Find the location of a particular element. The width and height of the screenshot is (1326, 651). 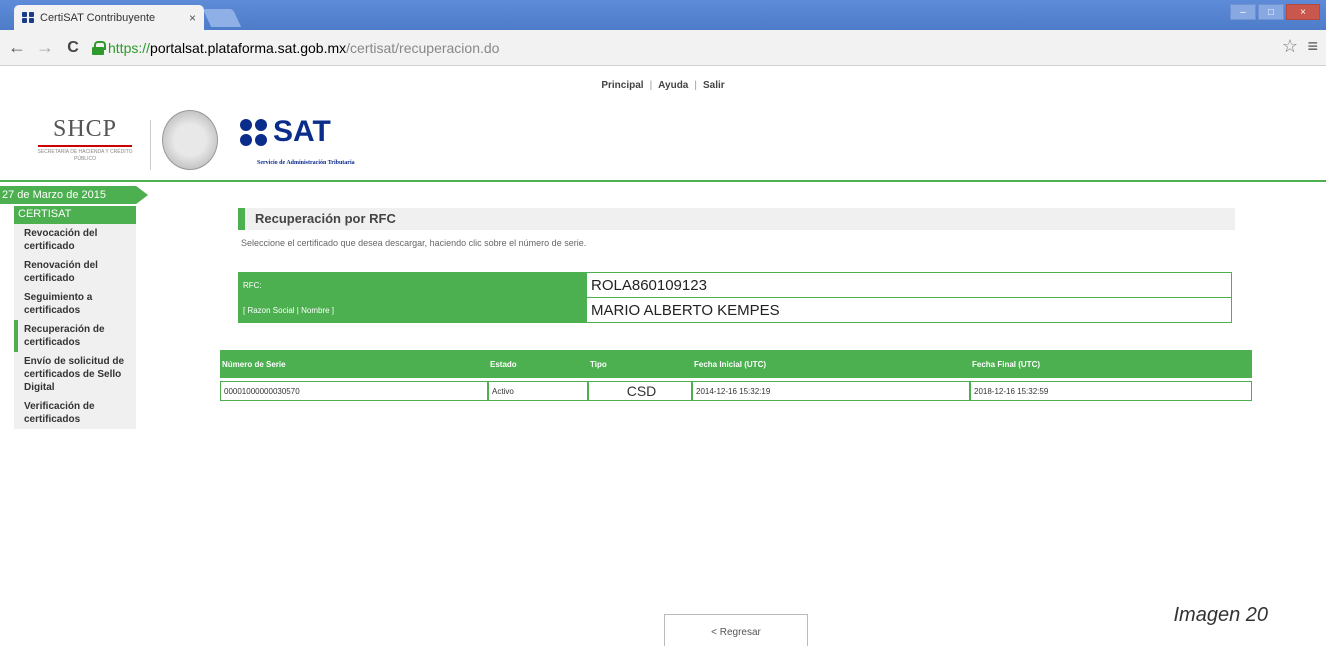

reload-icon: C is located at coordinates (73, 48).